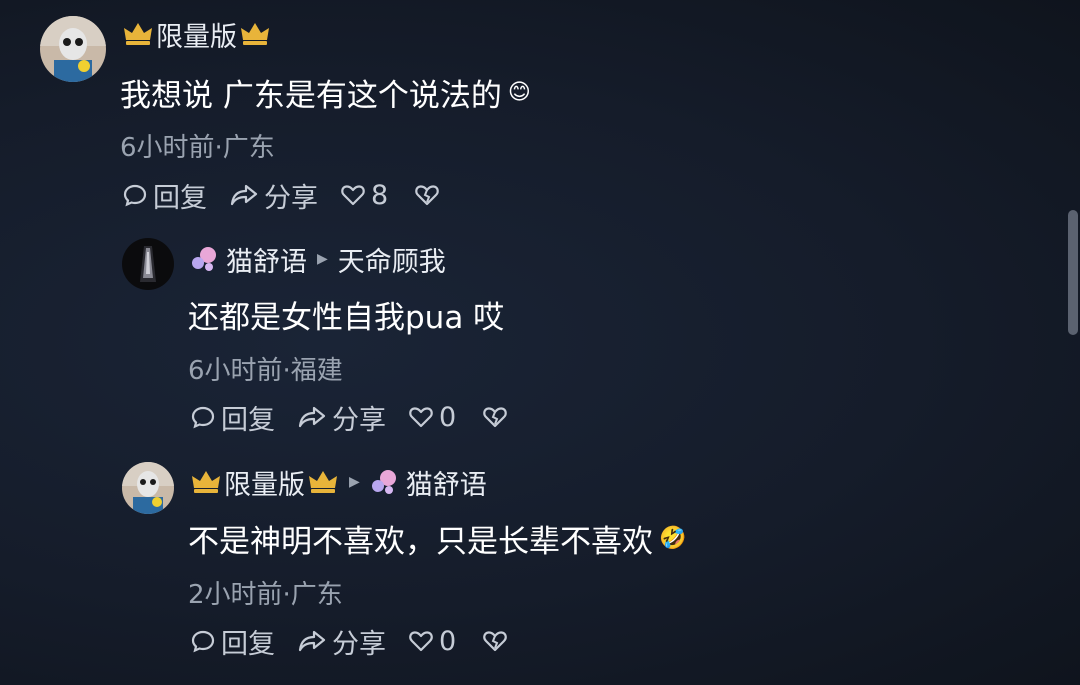  What do you see at coordinates (420, 541) in the screenshot?
I see `comment-text: 不是神明不喜欢，只是长辈不喜欢` at bounding box center [420, 541].